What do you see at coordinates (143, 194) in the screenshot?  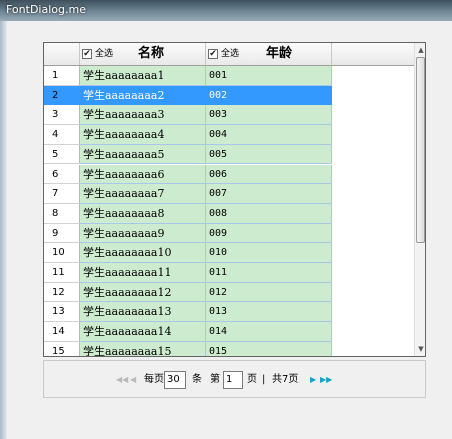 I see `name-cell: 学生aaaaaaaa7` at bounding box center [143, 194].